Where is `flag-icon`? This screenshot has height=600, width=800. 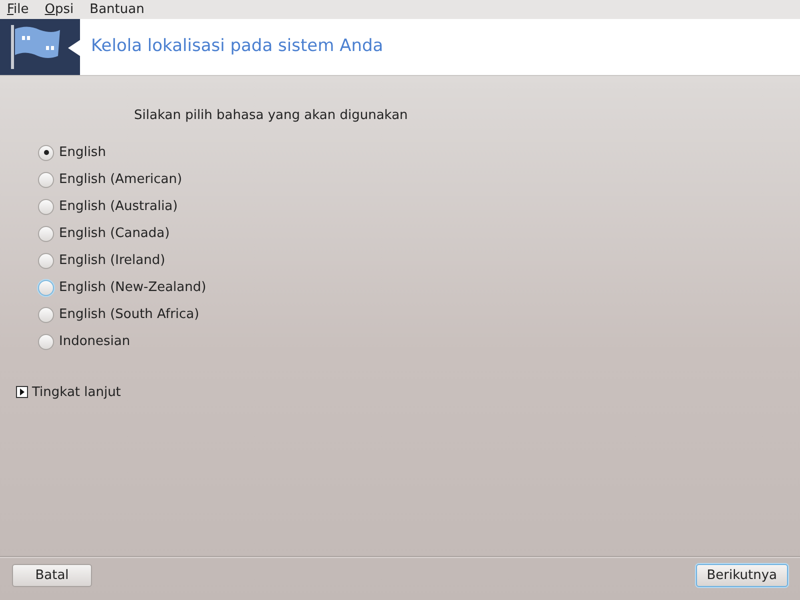 flag-icon is located at coordinates (36, 47).